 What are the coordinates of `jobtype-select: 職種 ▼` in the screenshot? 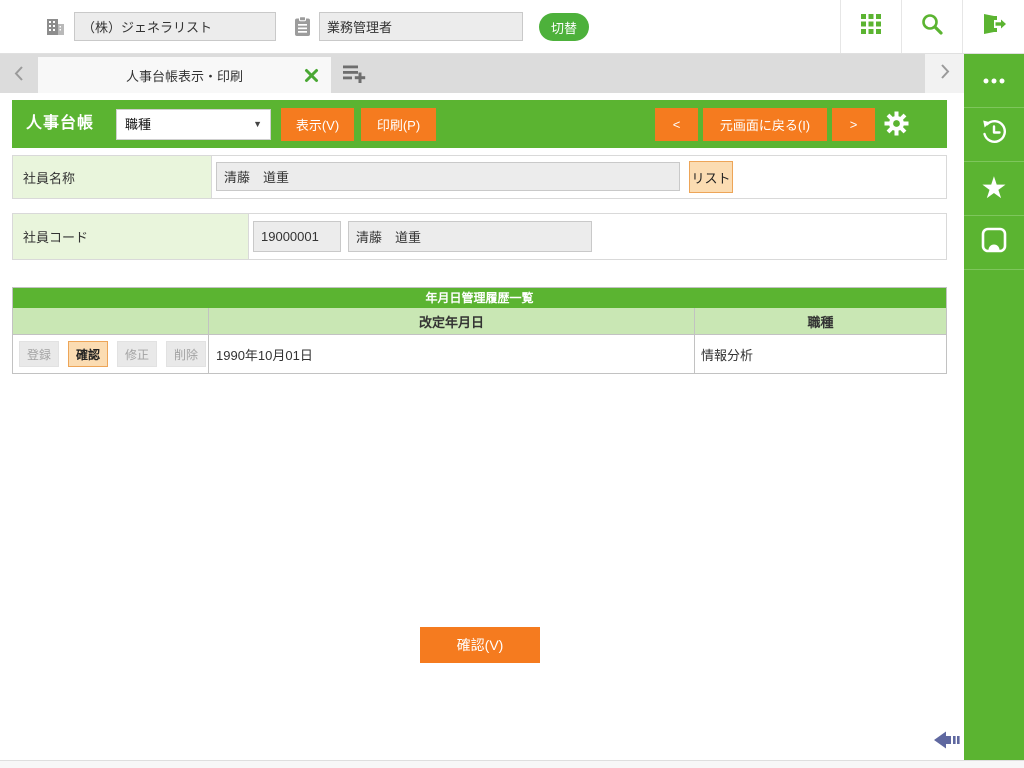 It's located at (193, 124).